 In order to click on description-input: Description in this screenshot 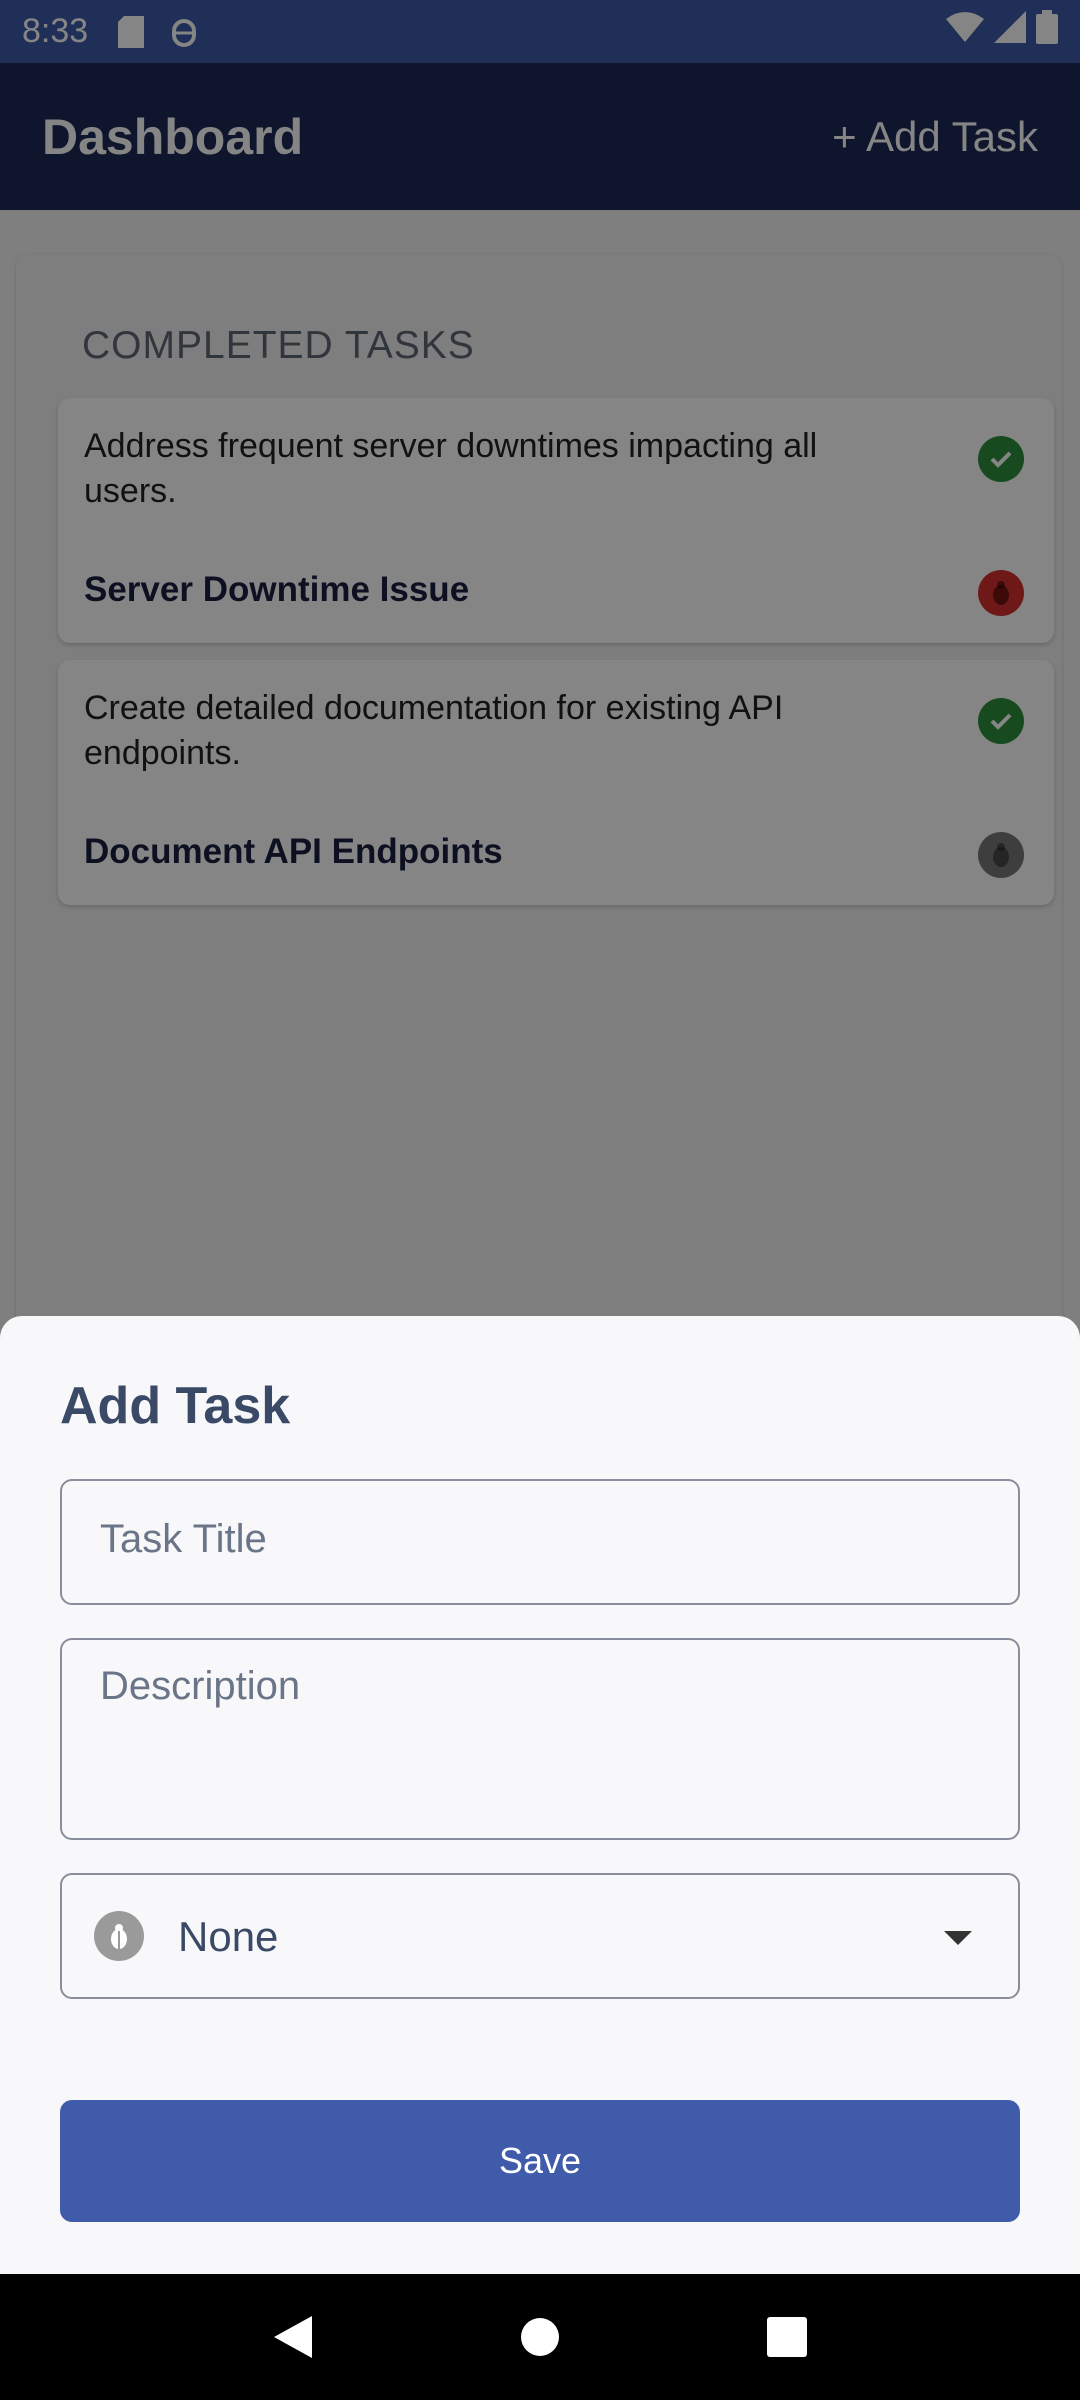, I will do `click(540, 1739)`.